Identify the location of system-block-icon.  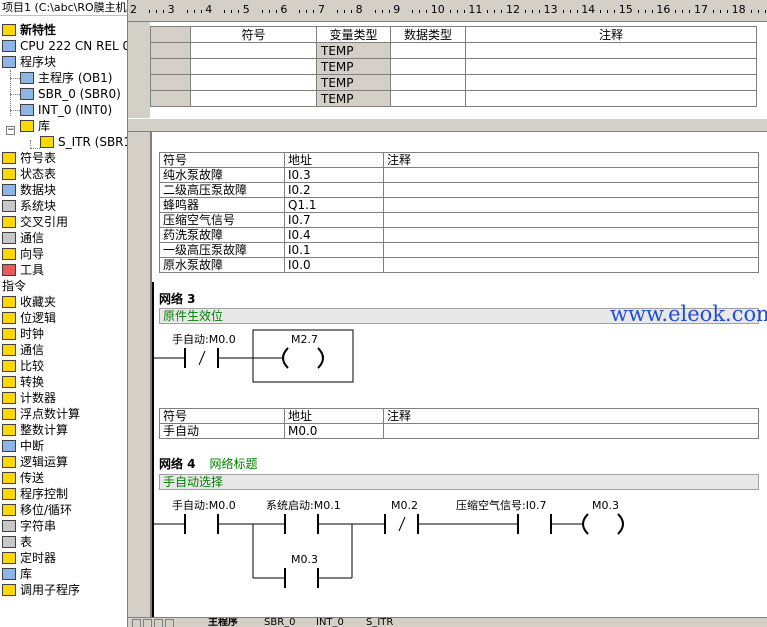
(9, 206).